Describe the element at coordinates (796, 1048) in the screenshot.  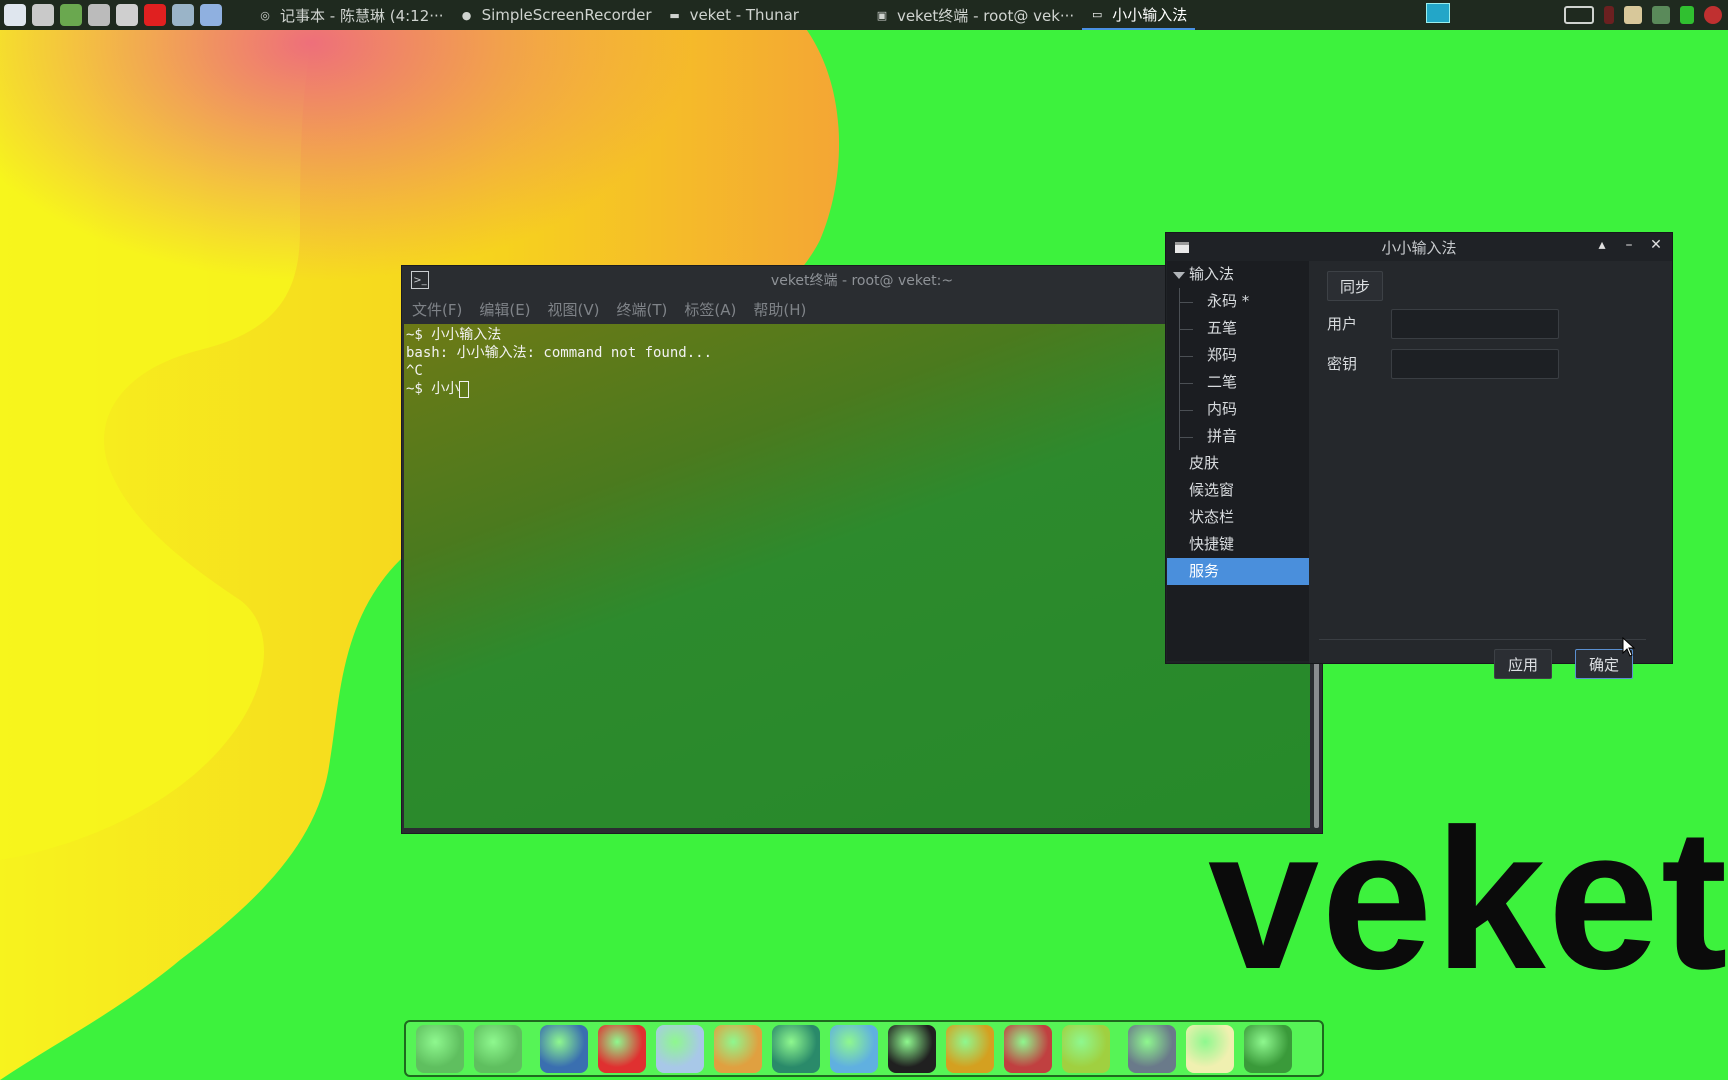
I see `network-manager-icon` at that location.